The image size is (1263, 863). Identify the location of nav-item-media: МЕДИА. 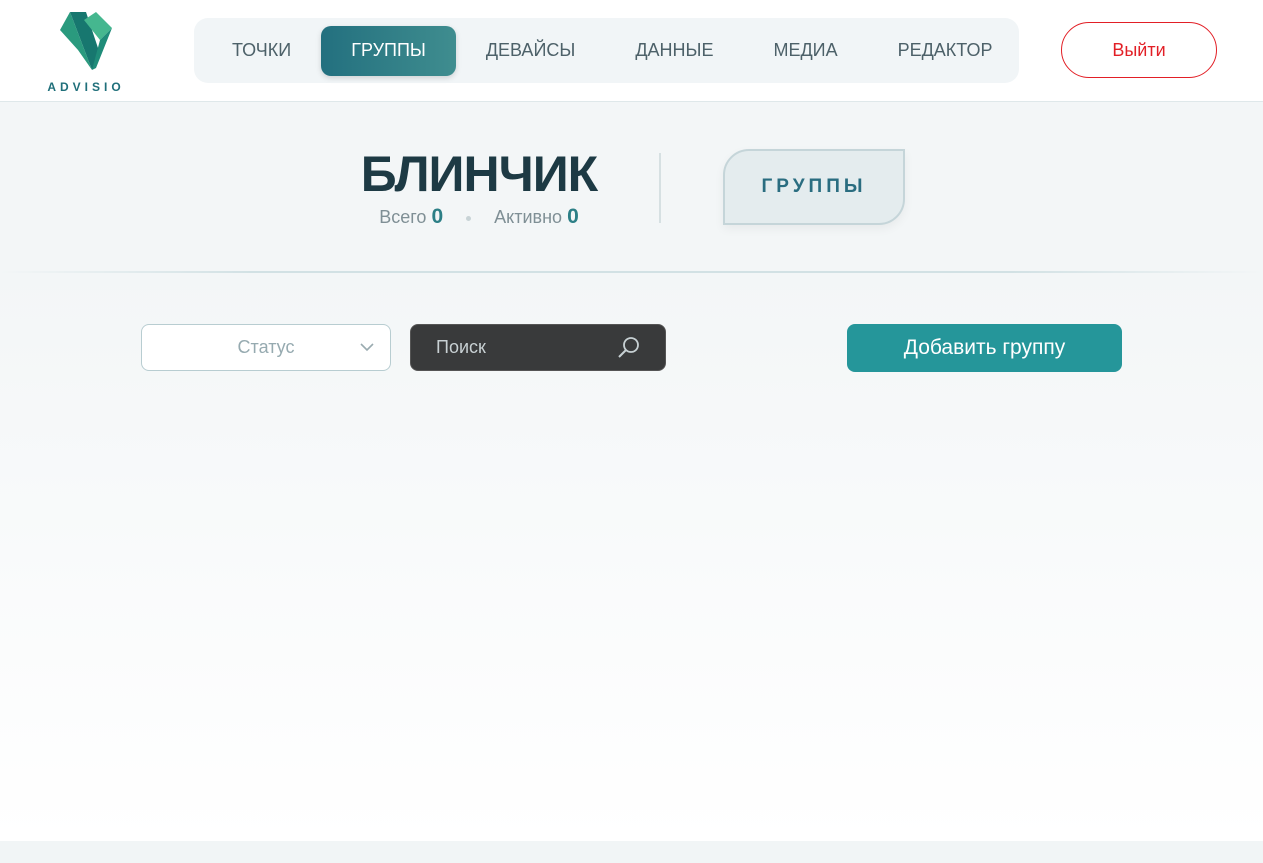
(805, 51).